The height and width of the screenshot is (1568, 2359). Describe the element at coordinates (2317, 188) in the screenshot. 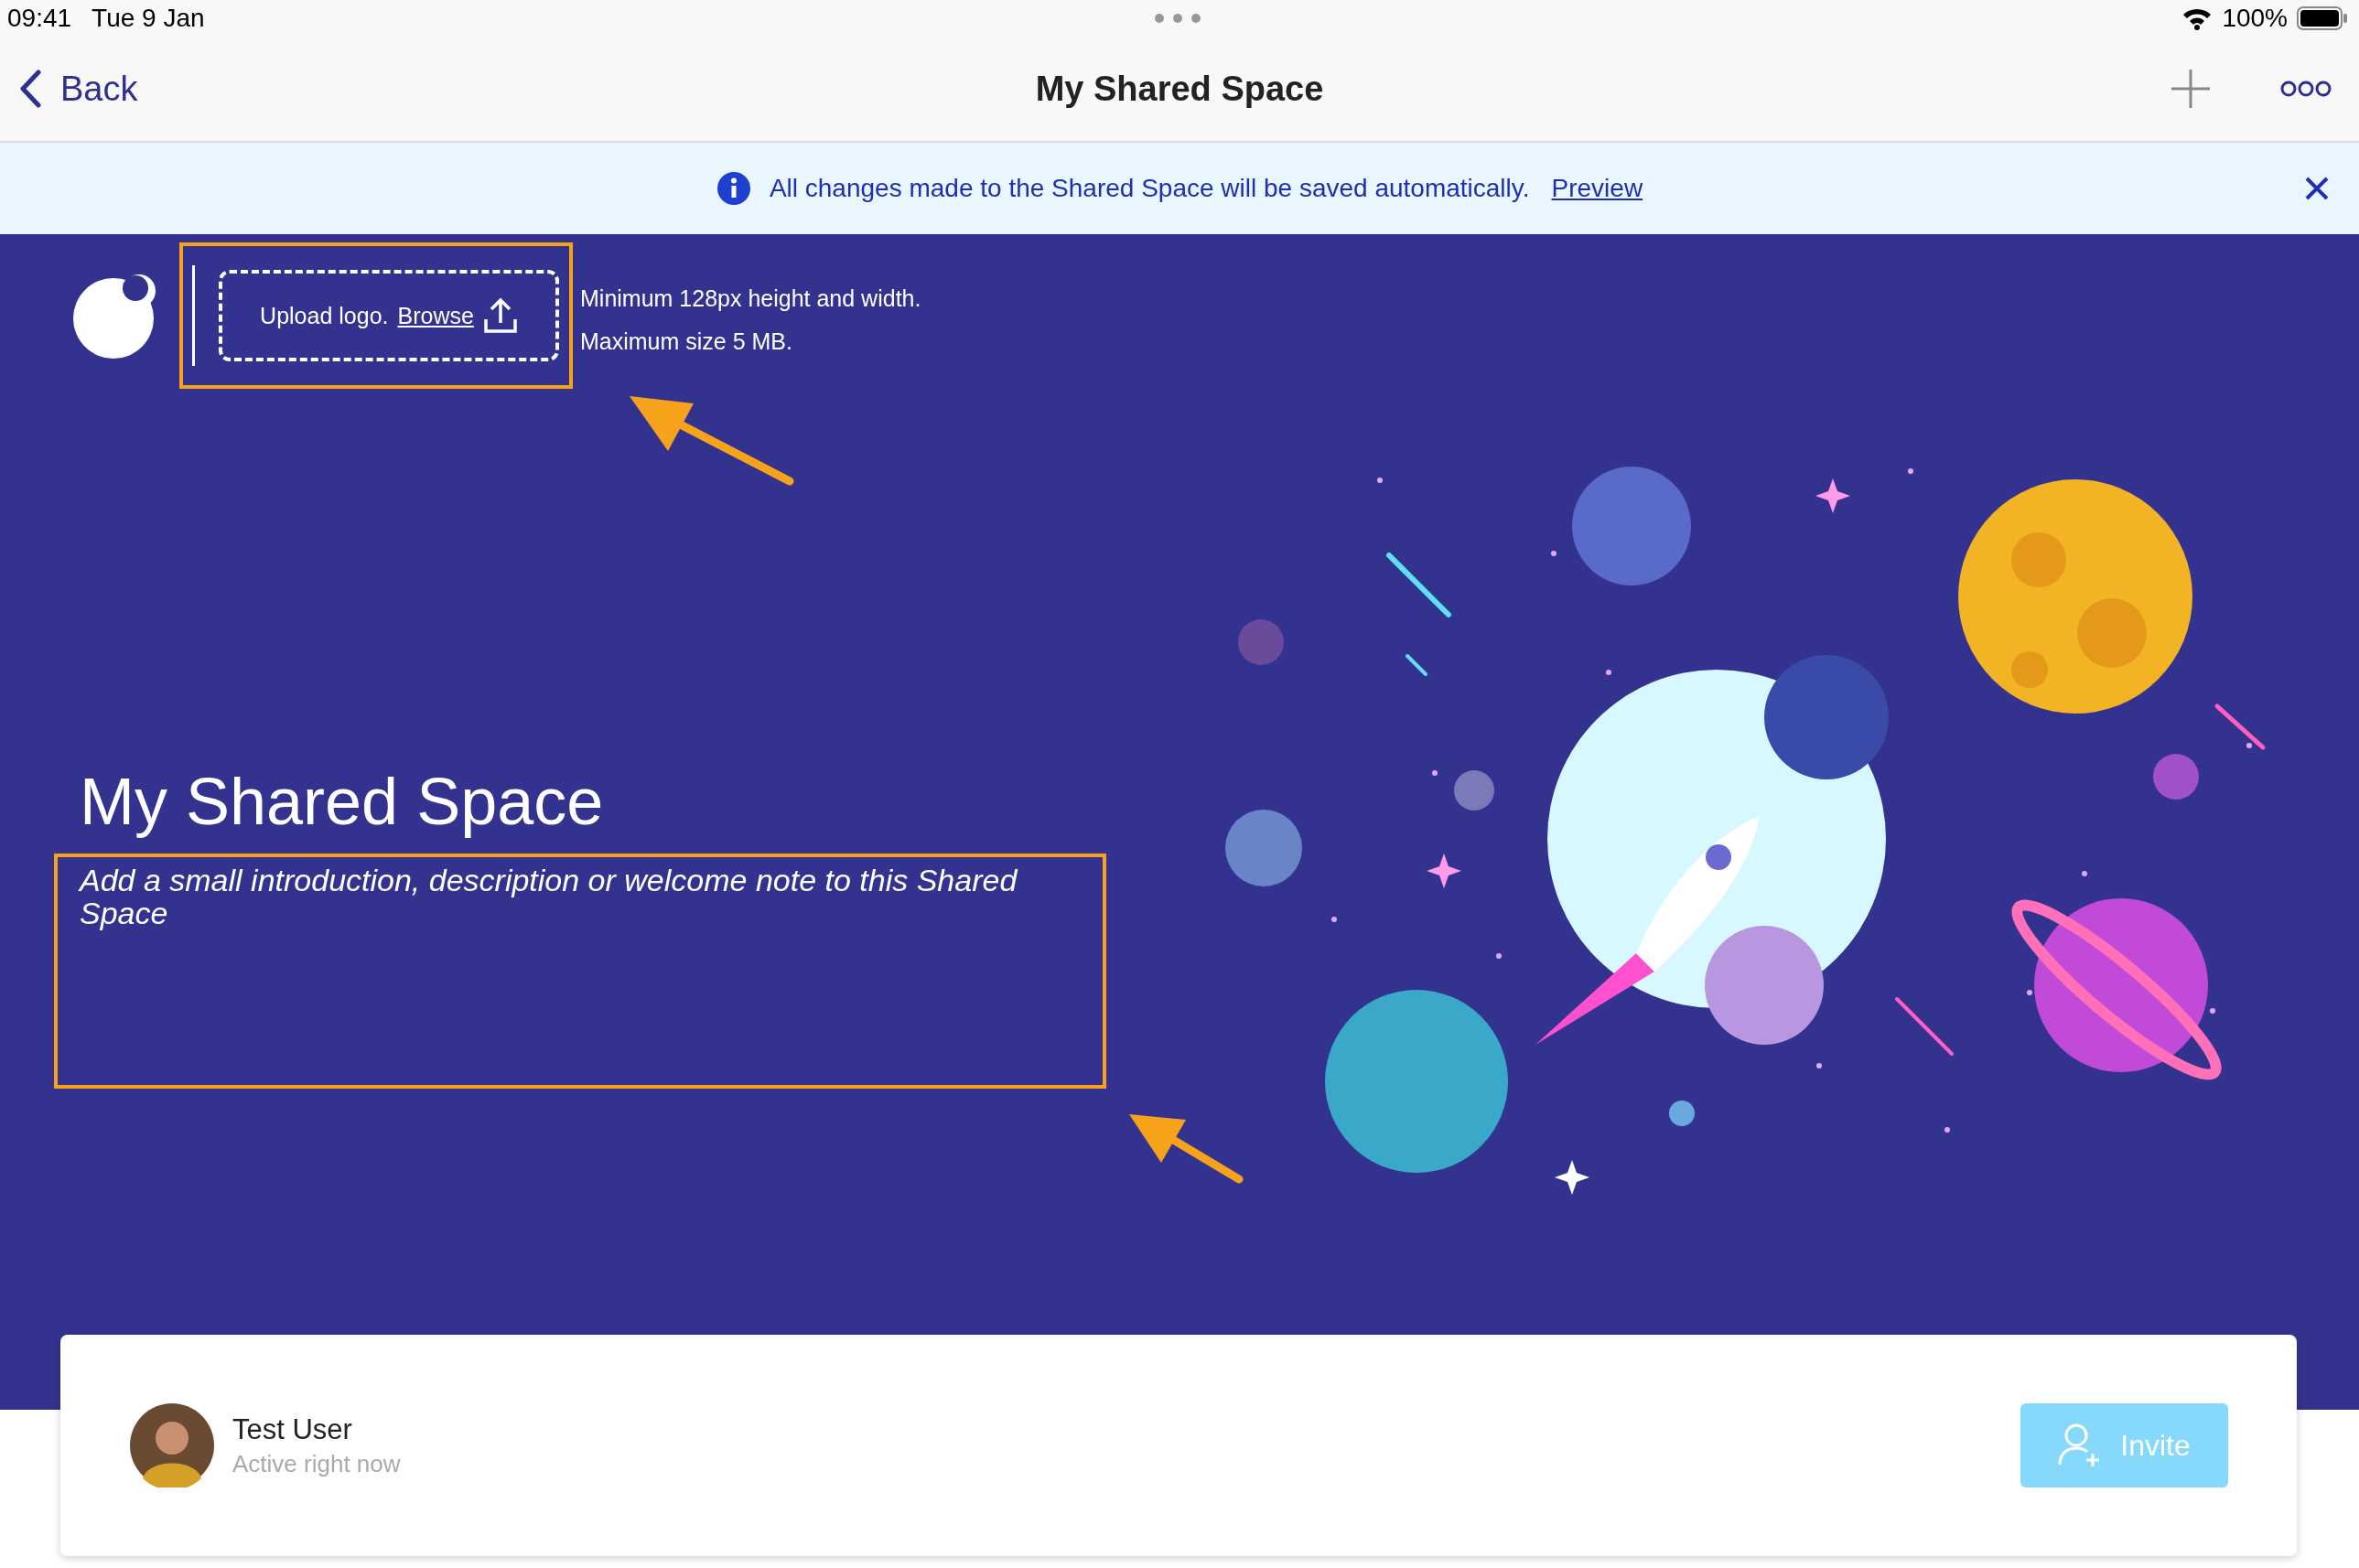

I see `close-icon` at that location.